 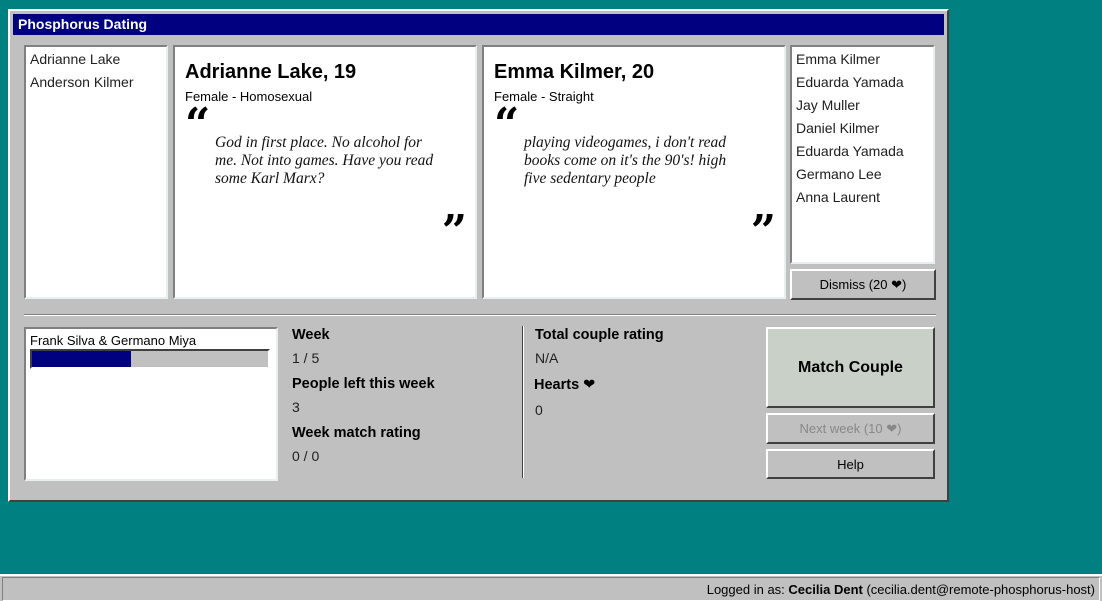 I want to click on left-candidate-list: Adrianne Lake Anderson Kilmer, so click(x=96, y=172).